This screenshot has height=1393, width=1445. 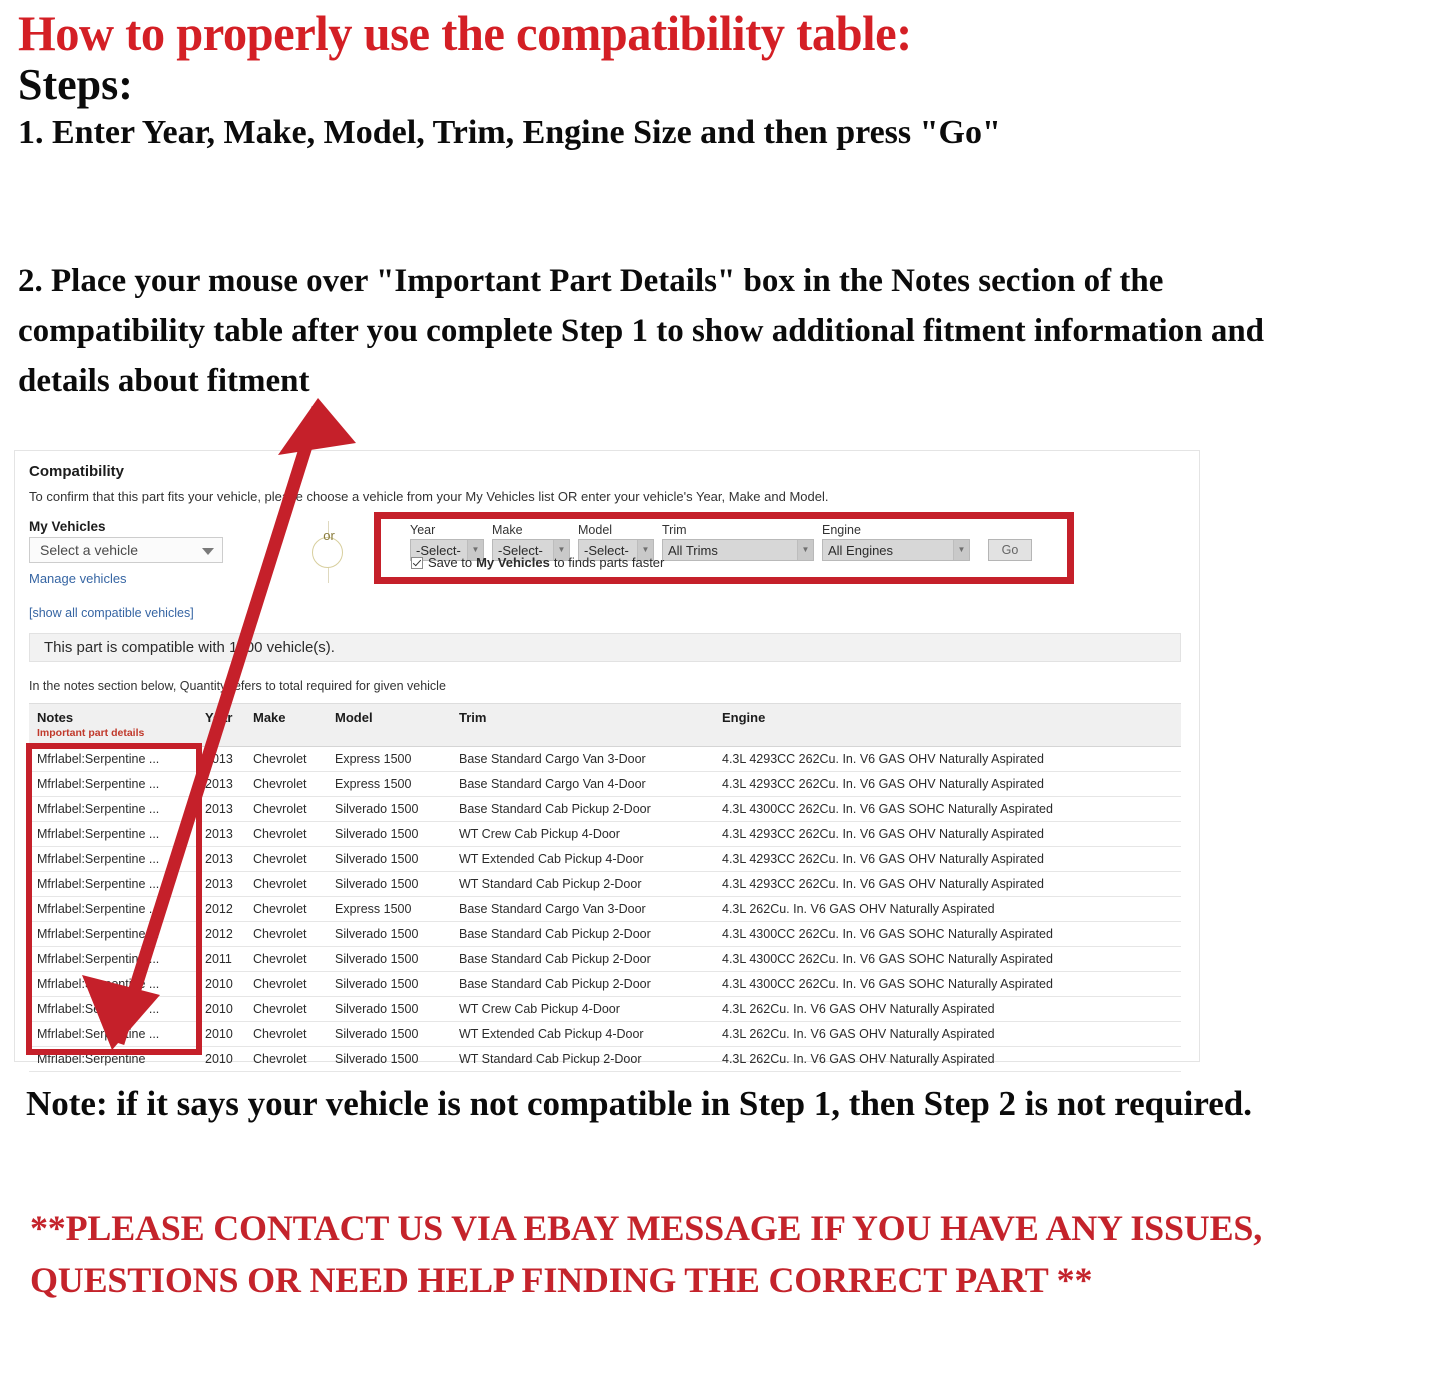 What do you see at coordinates (896, 550) in the screenshot?
I see `engine-select: All Engines ▼` at bounding box center [896, 550].